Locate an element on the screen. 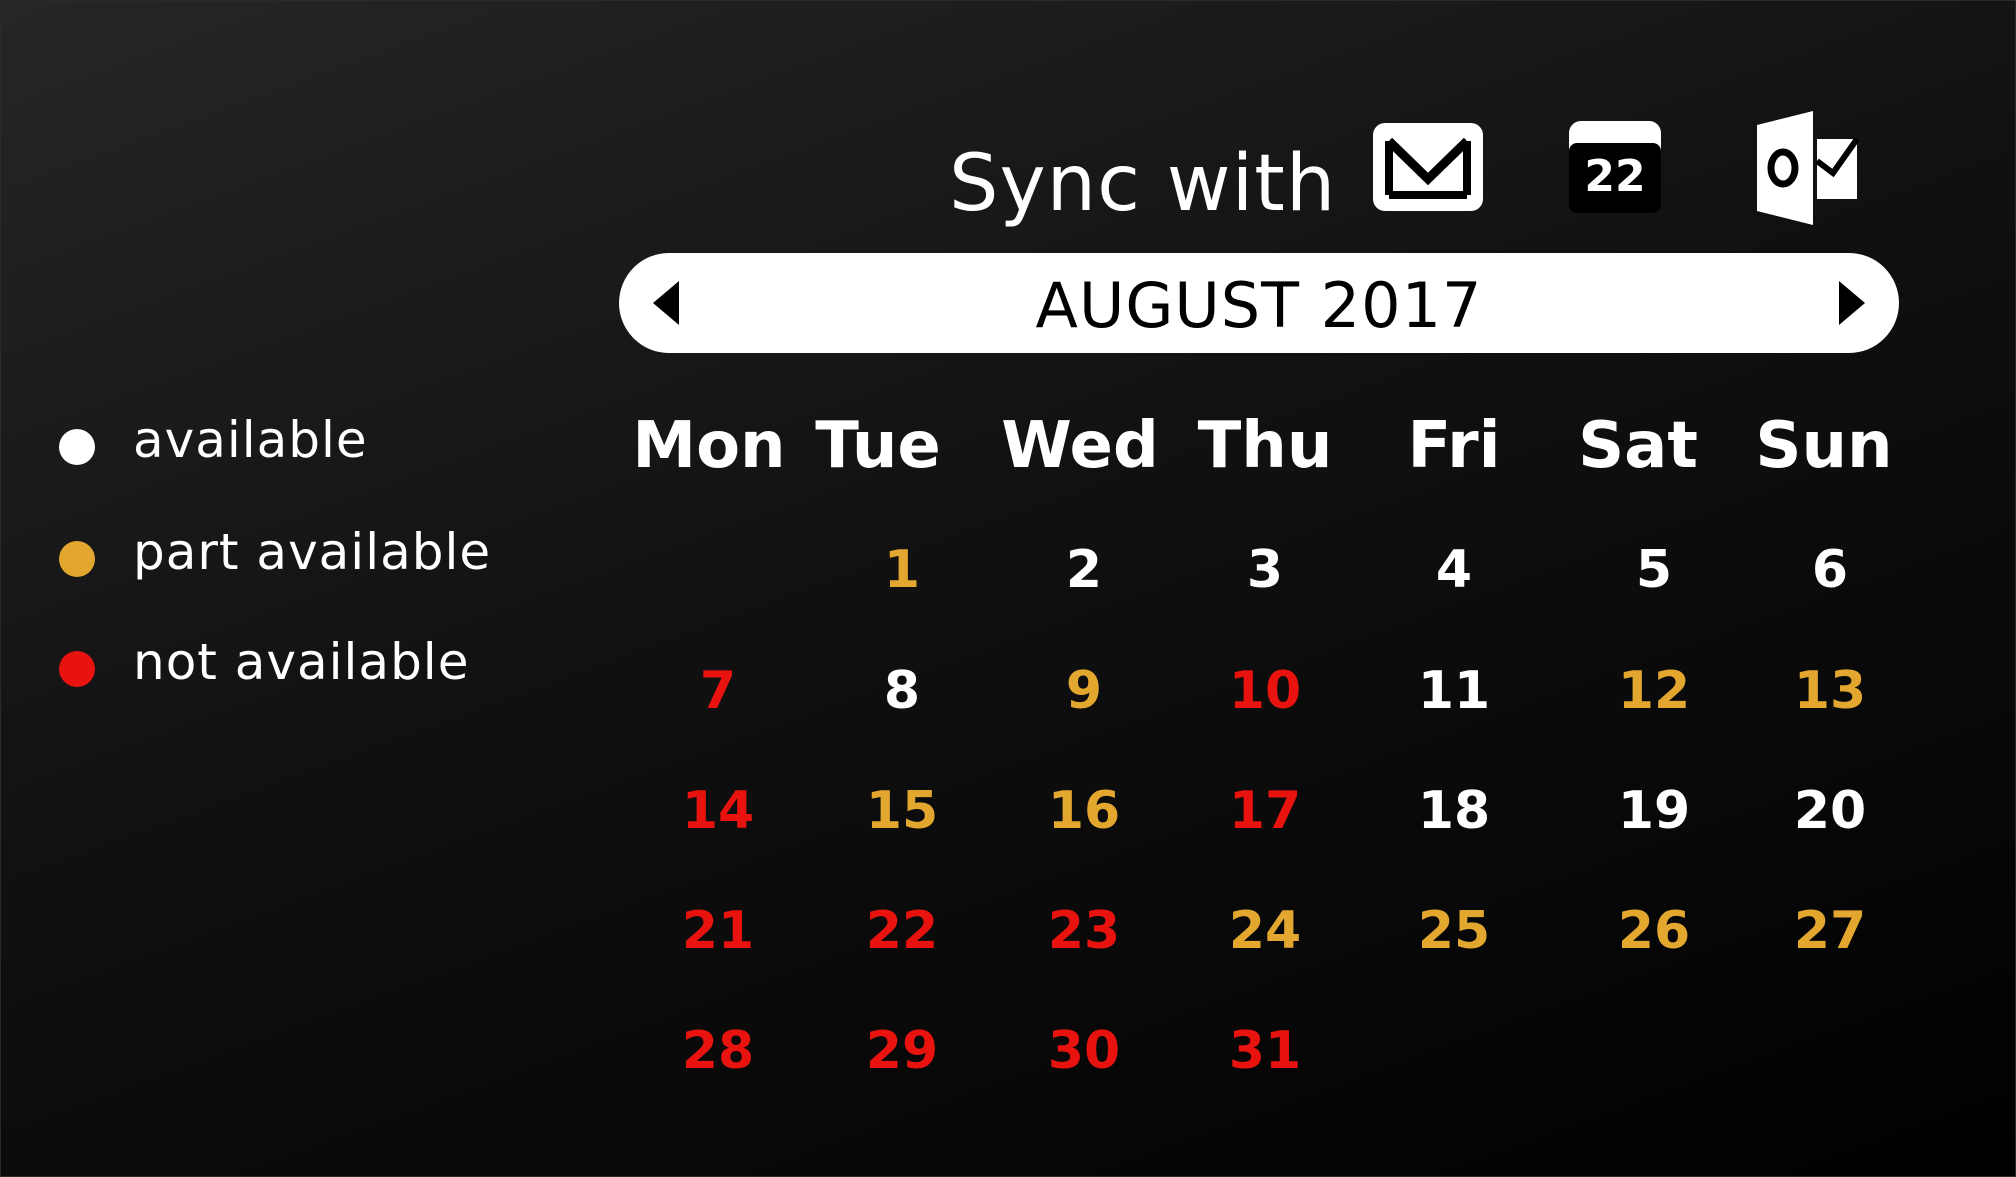 This screenshot has height=1177, width=2016. day-cell: 5 is located at coordinates (1654, 570).